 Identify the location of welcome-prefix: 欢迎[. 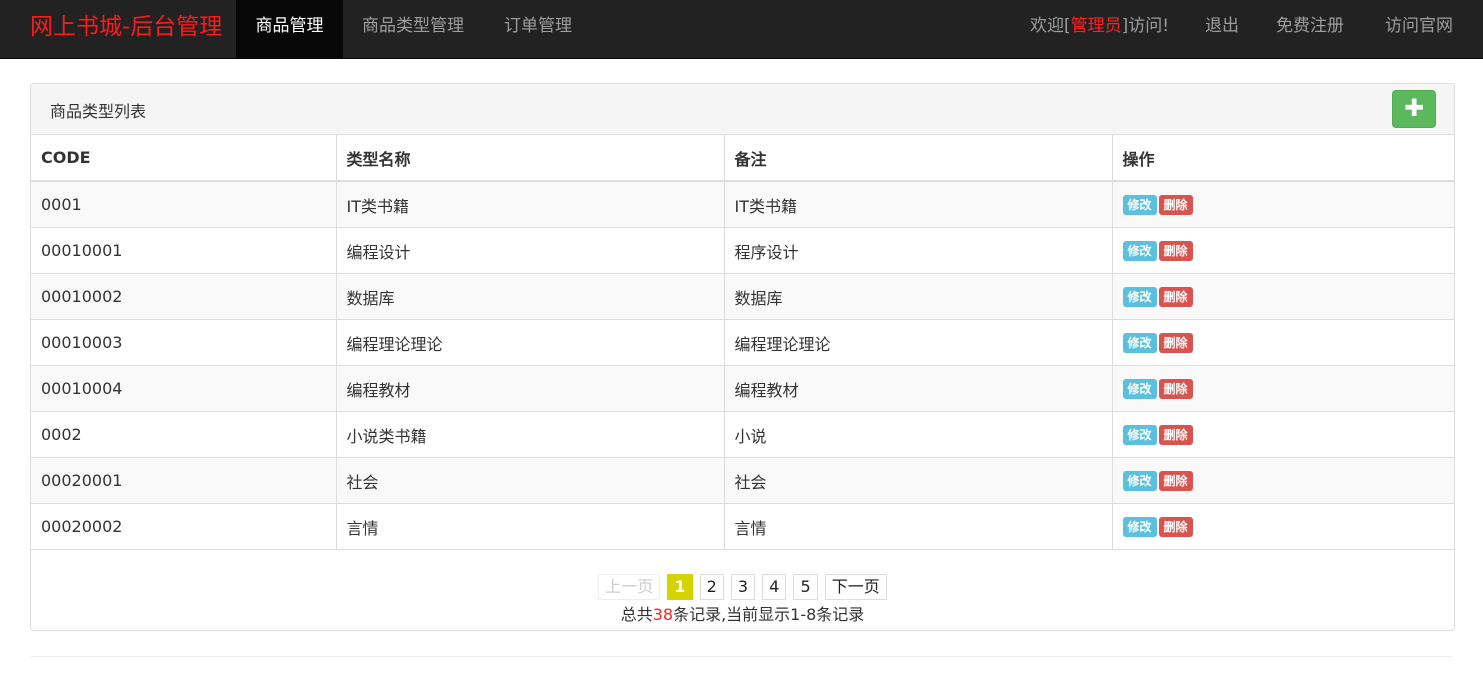
(1050, 26).